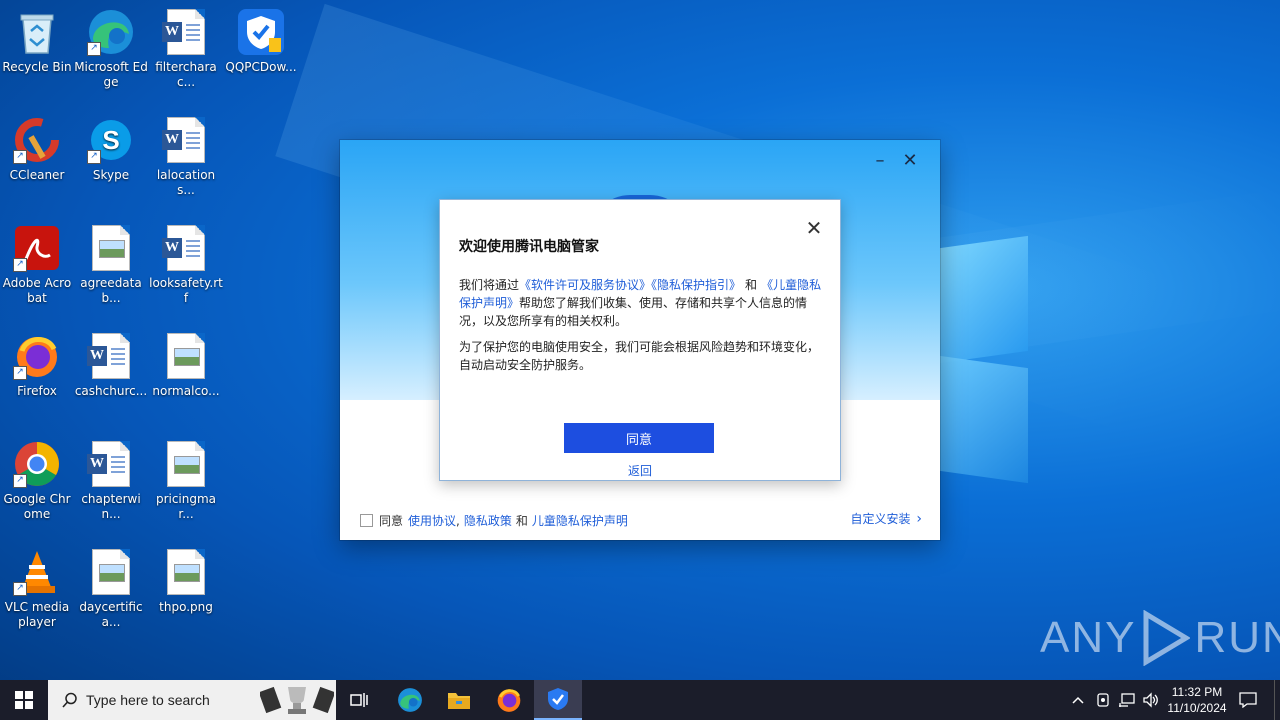 This screenshot has height=720, width=1280. What do you see at coordinates (37, 391) in the screenshot?
I see `desktop-icon-label: Firefox` at bounding box center [37, 391].